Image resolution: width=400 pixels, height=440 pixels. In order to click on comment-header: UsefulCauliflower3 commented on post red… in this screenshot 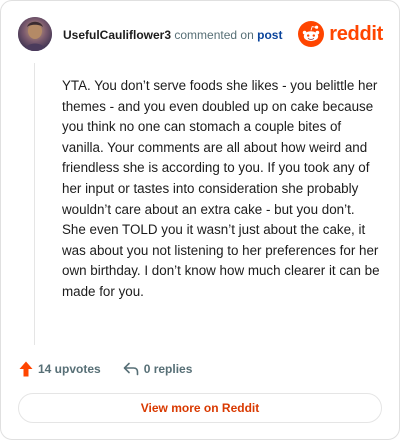, I will do `click(200, 35)`.